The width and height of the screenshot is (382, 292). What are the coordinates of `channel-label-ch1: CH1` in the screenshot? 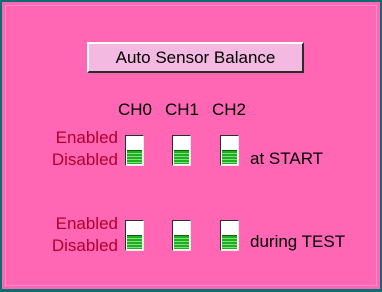 It's located at (182, 109).